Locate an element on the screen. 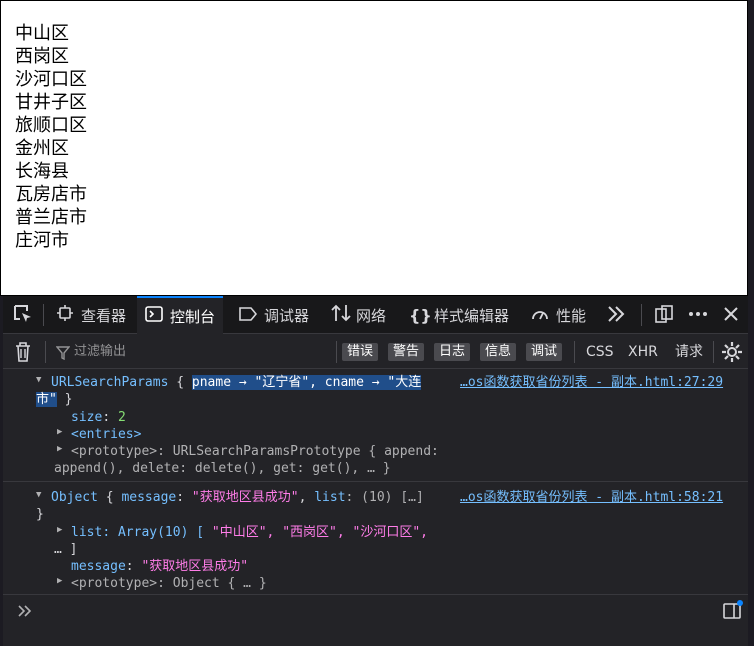 The image size is (754, 646). prototype-value: : Object { … } is located at coordinates (212, 583).